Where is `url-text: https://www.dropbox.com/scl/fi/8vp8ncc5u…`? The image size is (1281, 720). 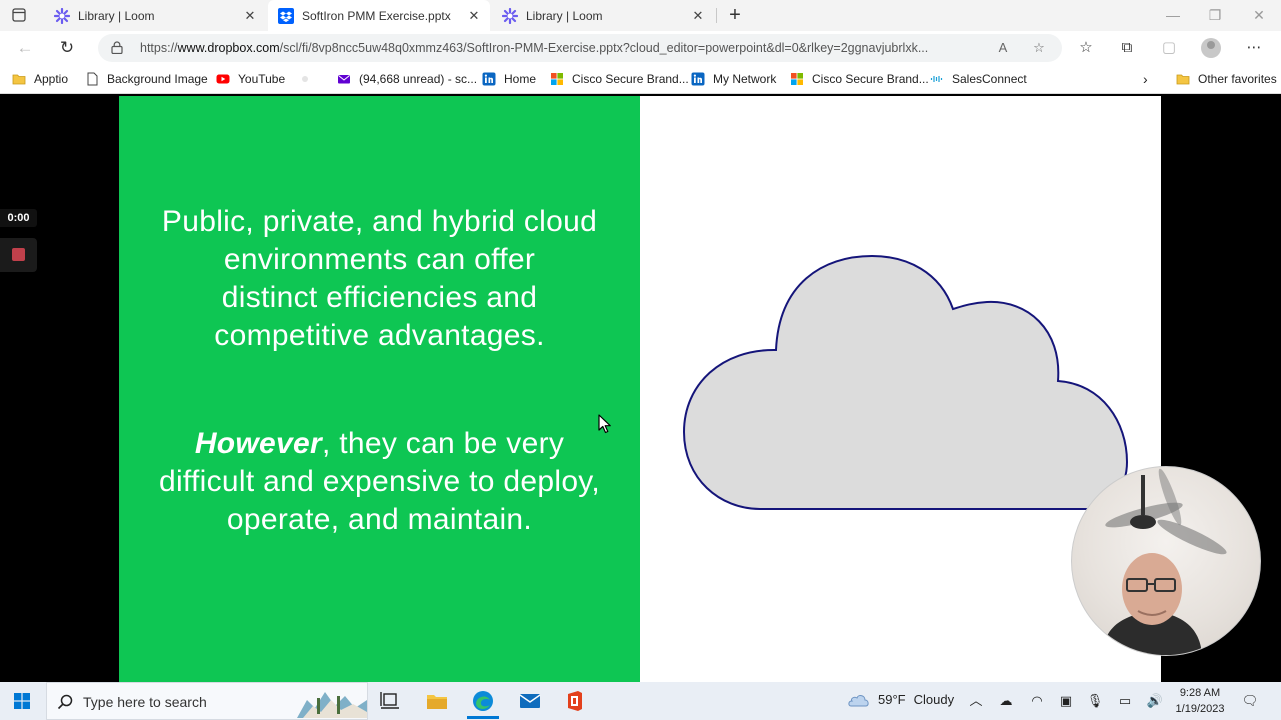
url-text: https://www.dropbox.com/scl/fi/8vp8ncc5u… is located at coordinates (534, 48).